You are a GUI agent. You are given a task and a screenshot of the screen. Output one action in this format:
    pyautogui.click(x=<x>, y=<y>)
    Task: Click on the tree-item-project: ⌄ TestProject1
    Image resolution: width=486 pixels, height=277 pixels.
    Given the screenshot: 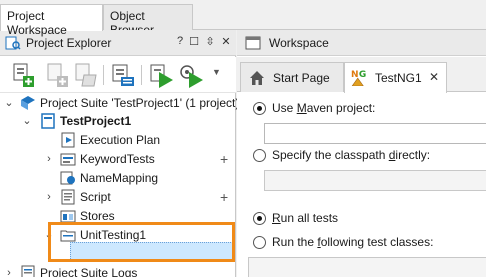 What is the action you would take?
    pyautogui.click(x=118, y=121)
    